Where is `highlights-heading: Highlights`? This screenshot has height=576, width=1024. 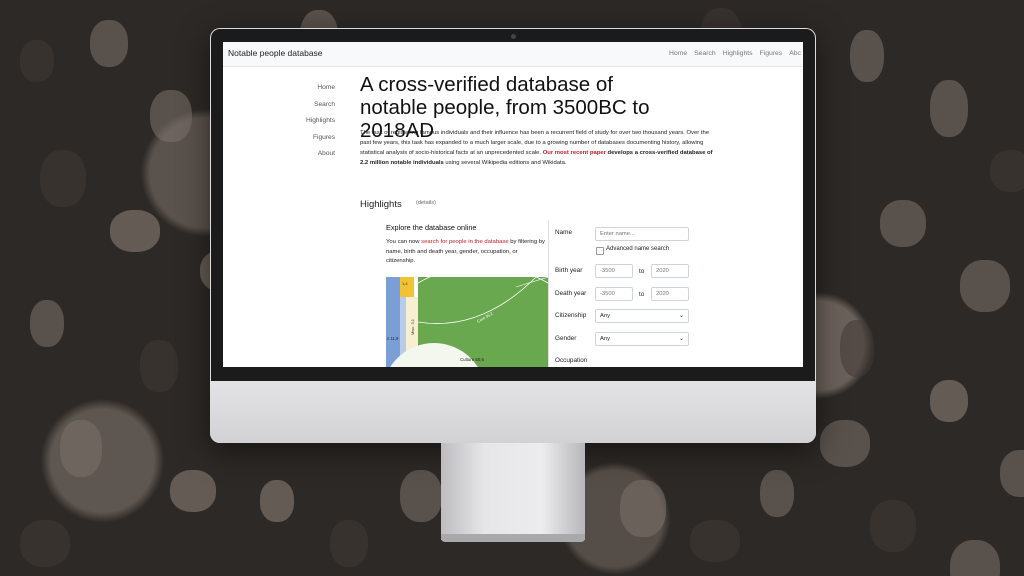 highlights-heading: Highlights is located at coordinates (381, 204).